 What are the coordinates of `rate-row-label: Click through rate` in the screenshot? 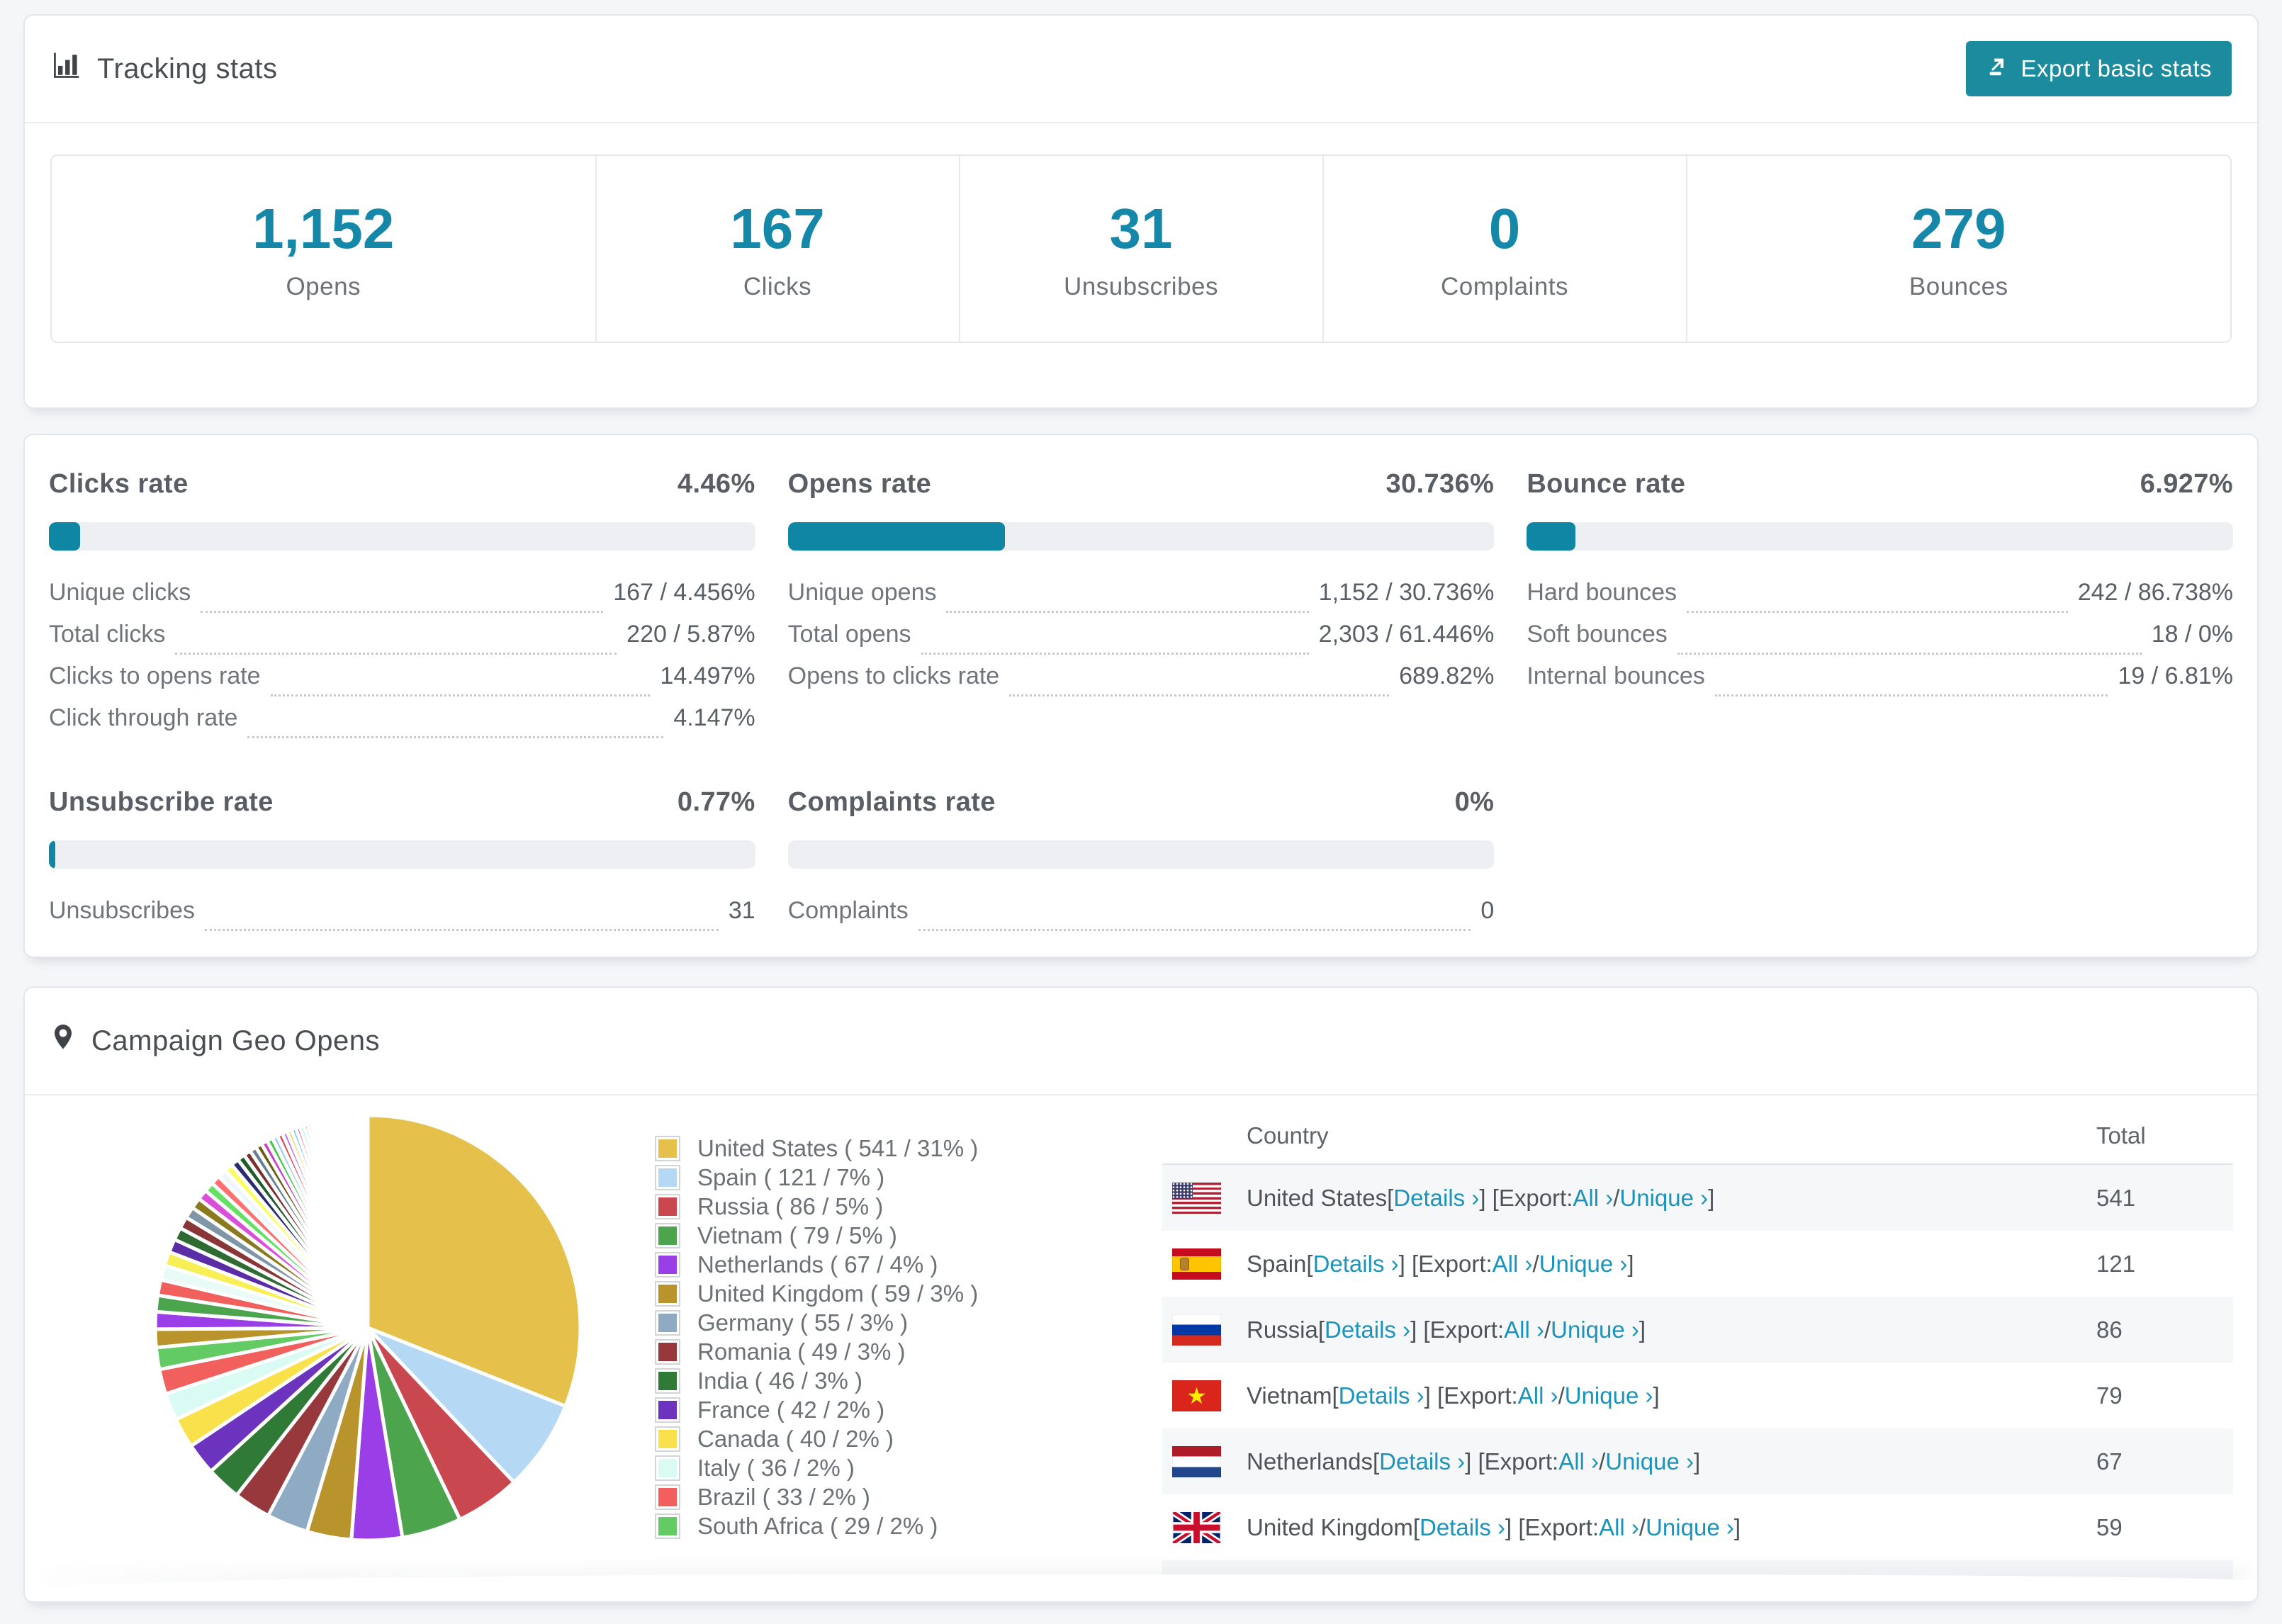 It's located at (143, 718).